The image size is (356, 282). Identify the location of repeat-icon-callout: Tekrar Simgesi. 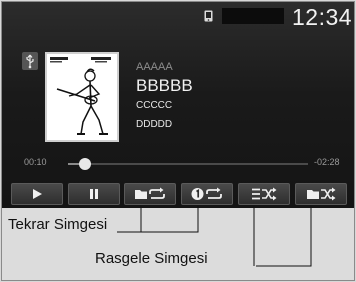
(58, 224).